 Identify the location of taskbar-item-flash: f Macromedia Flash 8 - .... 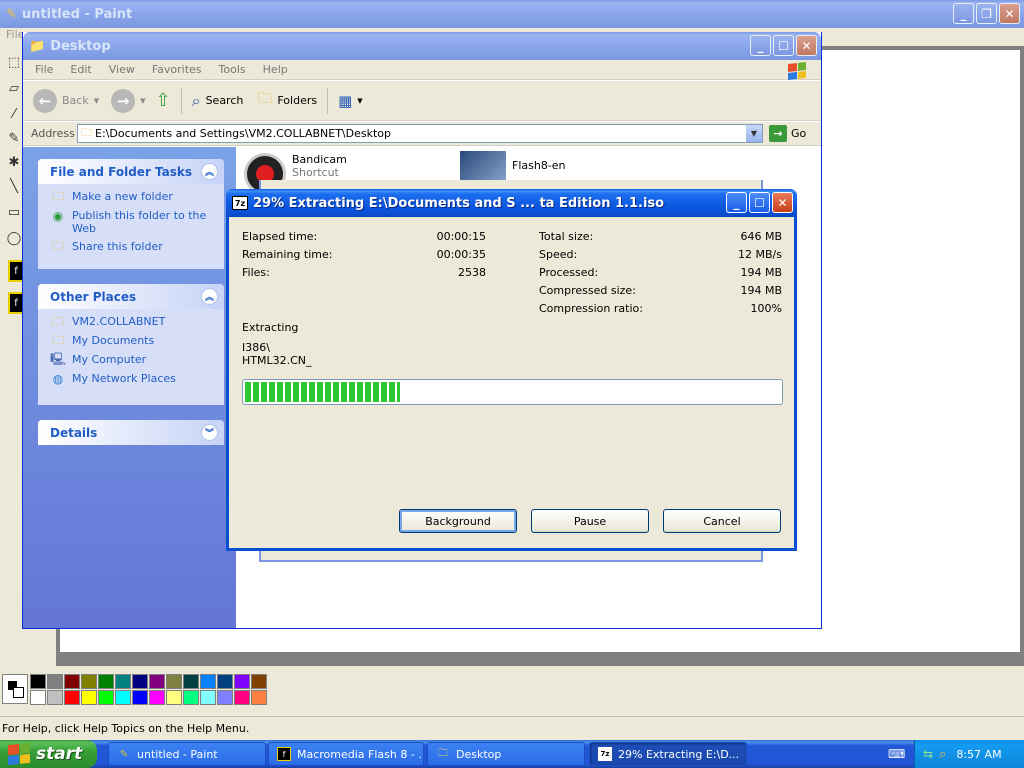
(346, 754).